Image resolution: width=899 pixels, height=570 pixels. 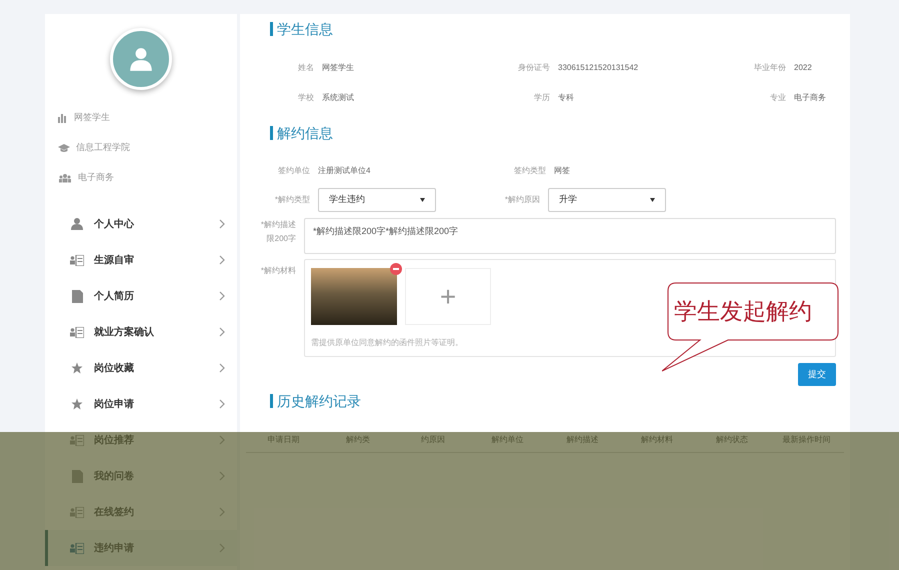 What do you see at coordinates (657, 440) in the screenshot?
I see `column-header: 解约材料` at bounding box center [657, 440].